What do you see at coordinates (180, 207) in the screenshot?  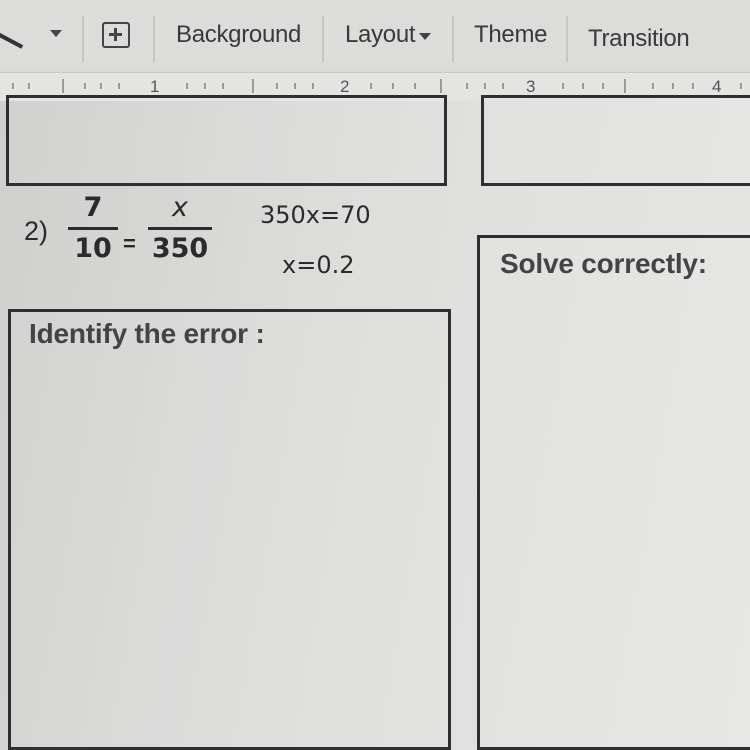 I see `numerator: x` at bounding box center [180, 207].